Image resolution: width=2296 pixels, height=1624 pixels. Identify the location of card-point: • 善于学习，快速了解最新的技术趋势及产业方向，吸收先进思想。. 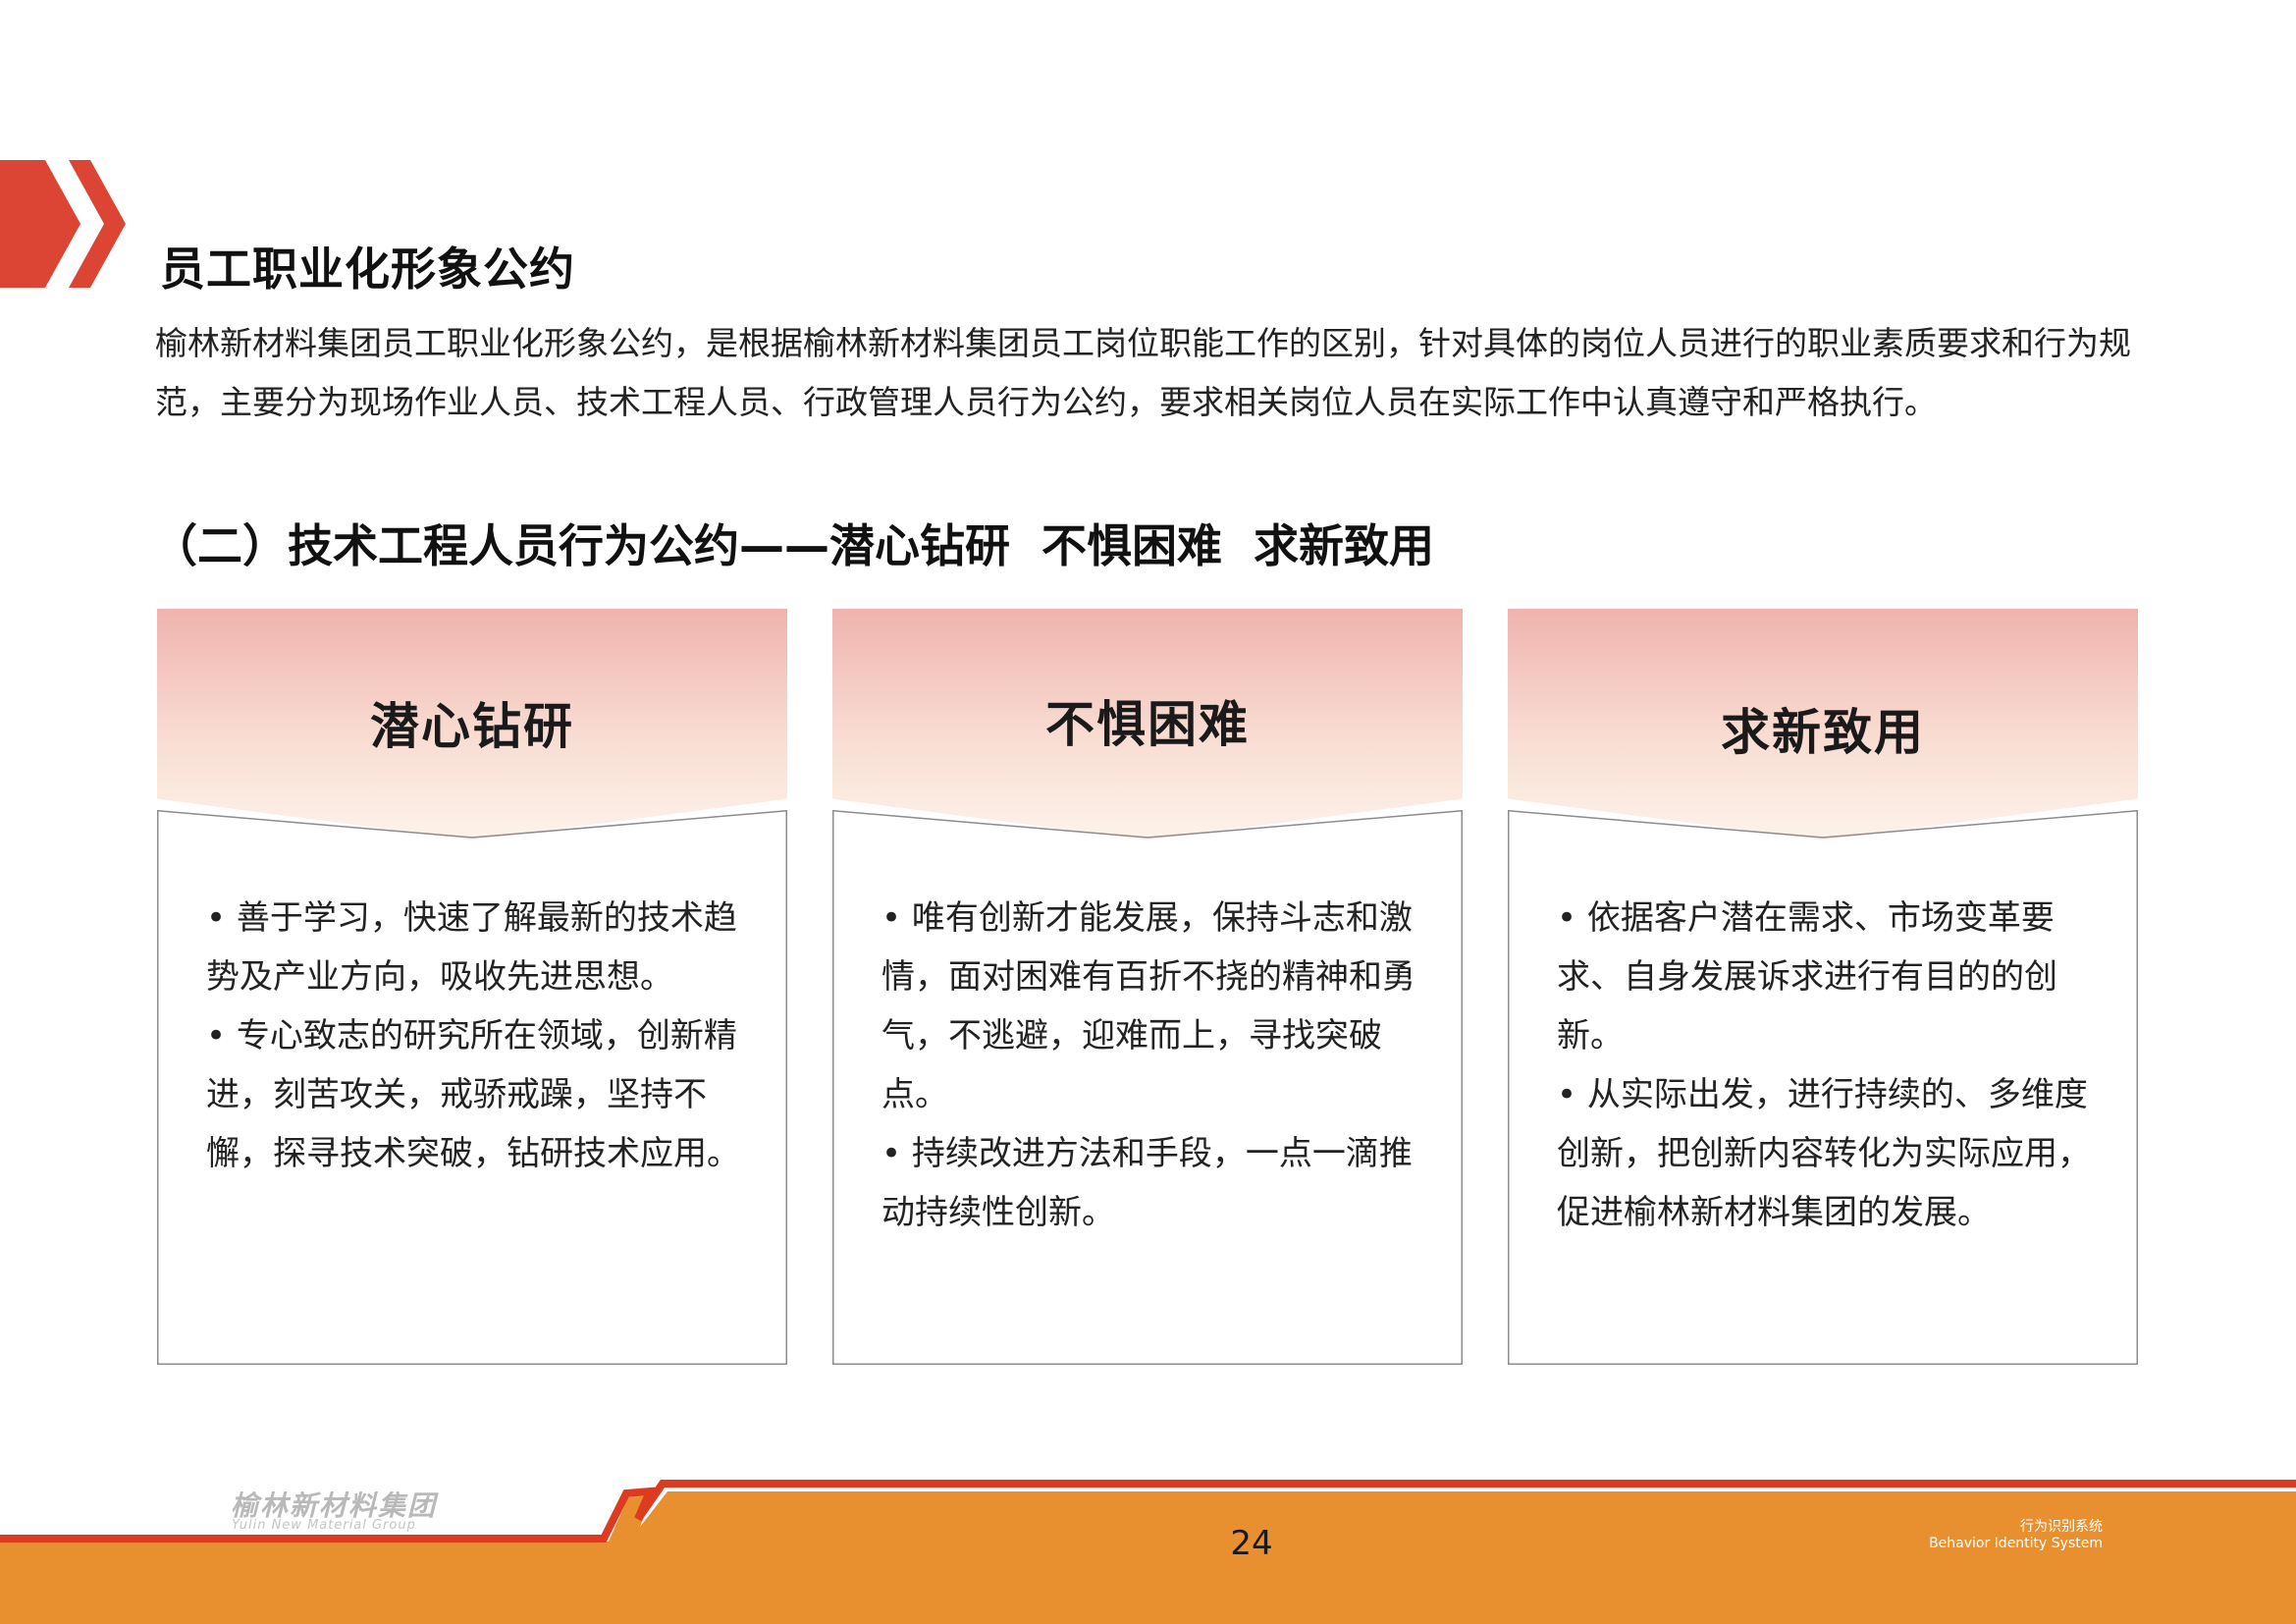
(471, 947).